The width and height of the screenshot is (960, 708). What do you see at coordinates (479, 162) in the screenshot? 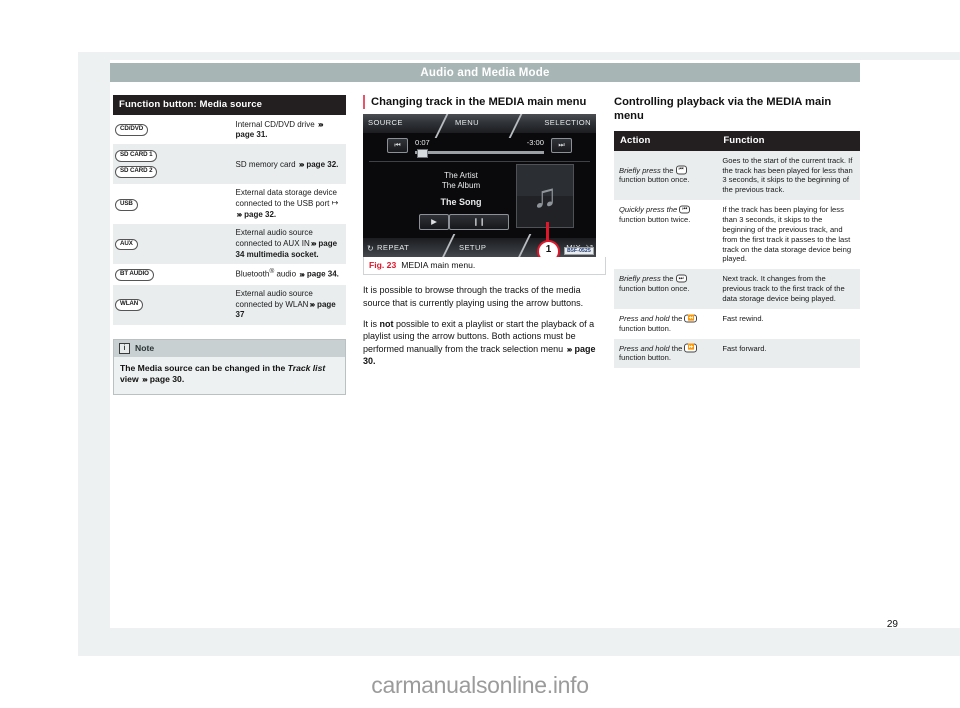
I see `mmi-divider` at bounding box center [479, 162].